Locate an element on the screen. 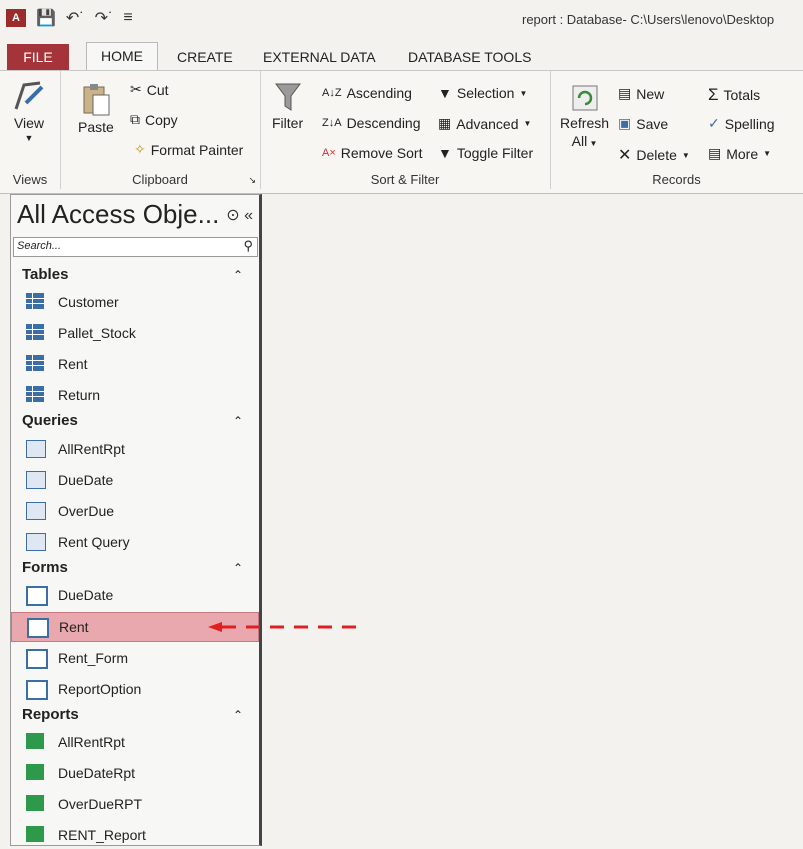 This screenshot has height=849, width=803. delete-label: Delete is located at coordinates (656, 155).